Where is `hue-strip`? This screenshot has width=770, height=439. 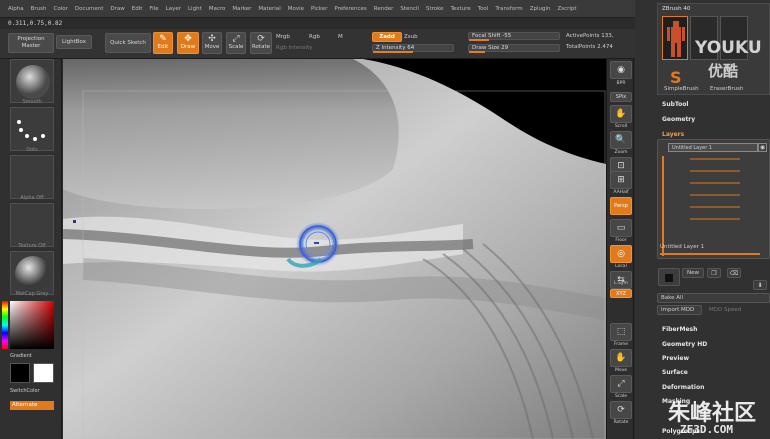 hue-strip is located at coordinates (5, 325).